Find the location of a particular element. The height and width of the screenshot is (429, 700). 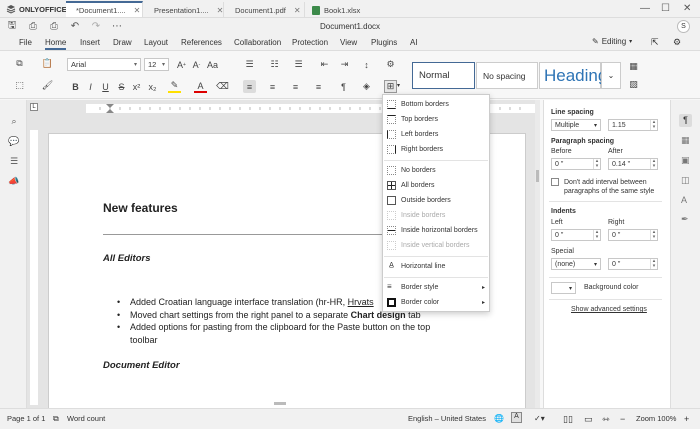

special-indent-select: (none) ▾ is located at coordinates (576, 264).